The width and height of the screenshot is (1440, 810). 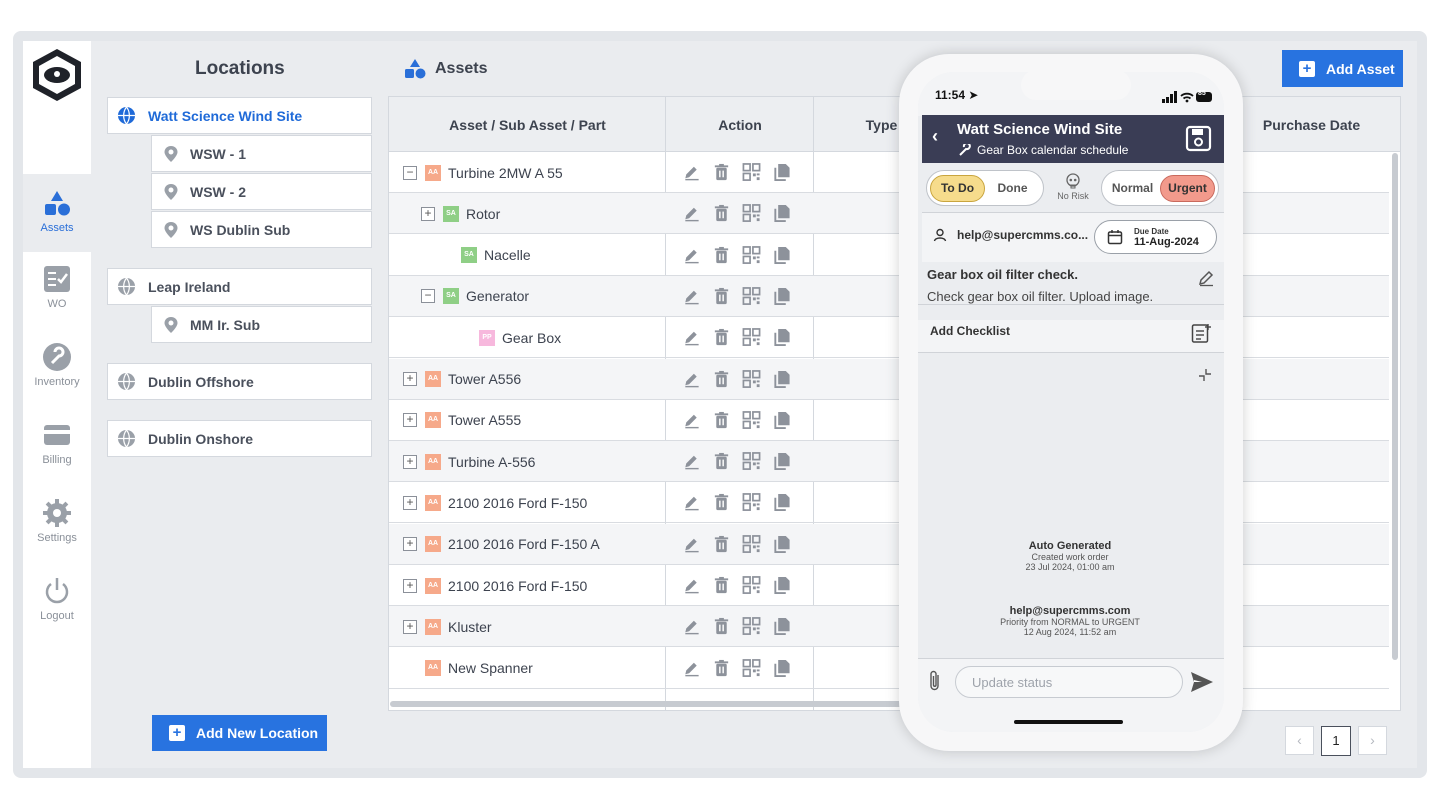 I want to click on vertical-scrollbar, so click(x=1395, y=406).